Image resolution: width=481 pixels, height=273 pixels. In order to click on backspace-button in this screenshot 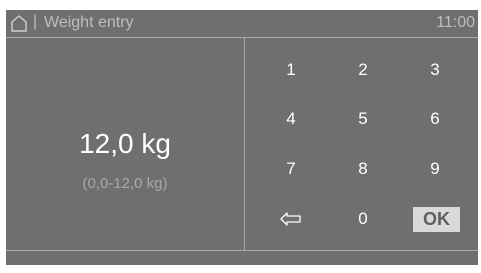, I will do `click(291, 219)`.